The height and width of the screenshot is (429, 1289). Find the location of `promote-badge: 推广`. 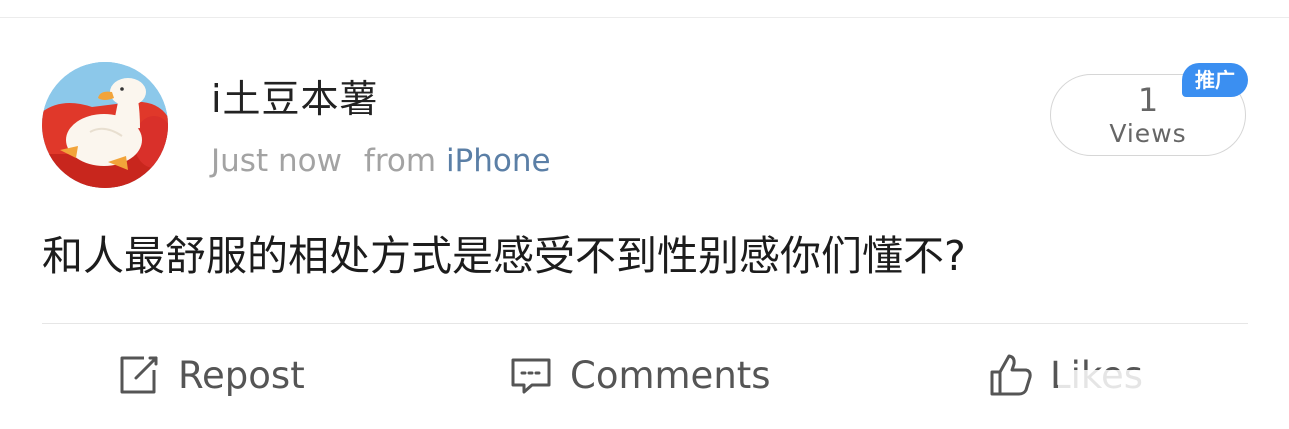

promote-badge: 推广 is located at coordinates (1215, 80).